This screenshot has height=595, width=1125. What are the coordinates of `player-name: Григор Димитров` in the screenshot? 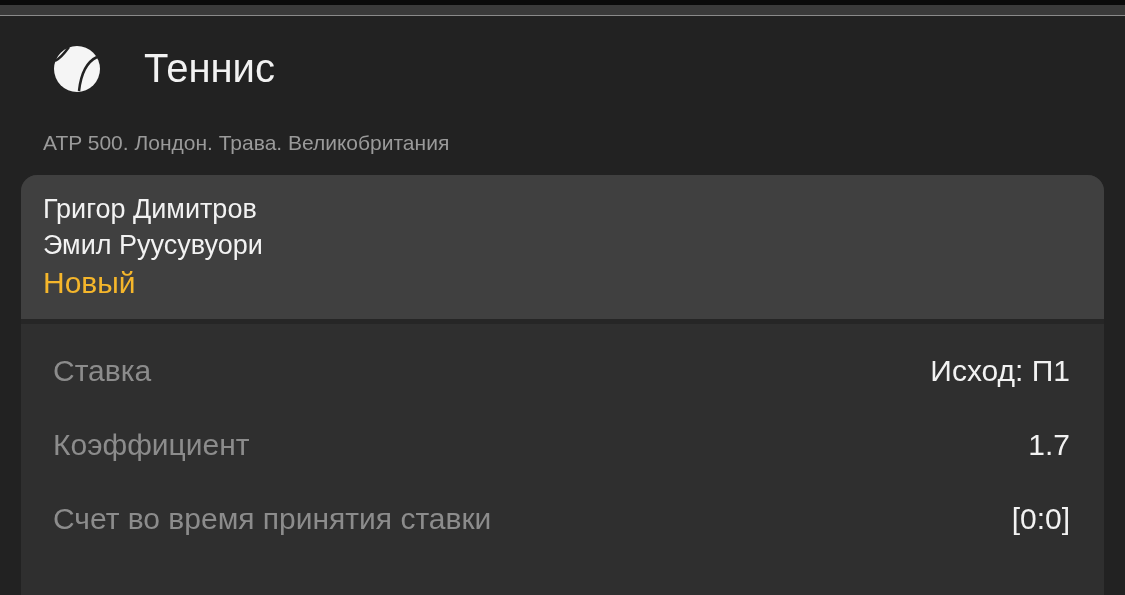 It's located at (150, 209).